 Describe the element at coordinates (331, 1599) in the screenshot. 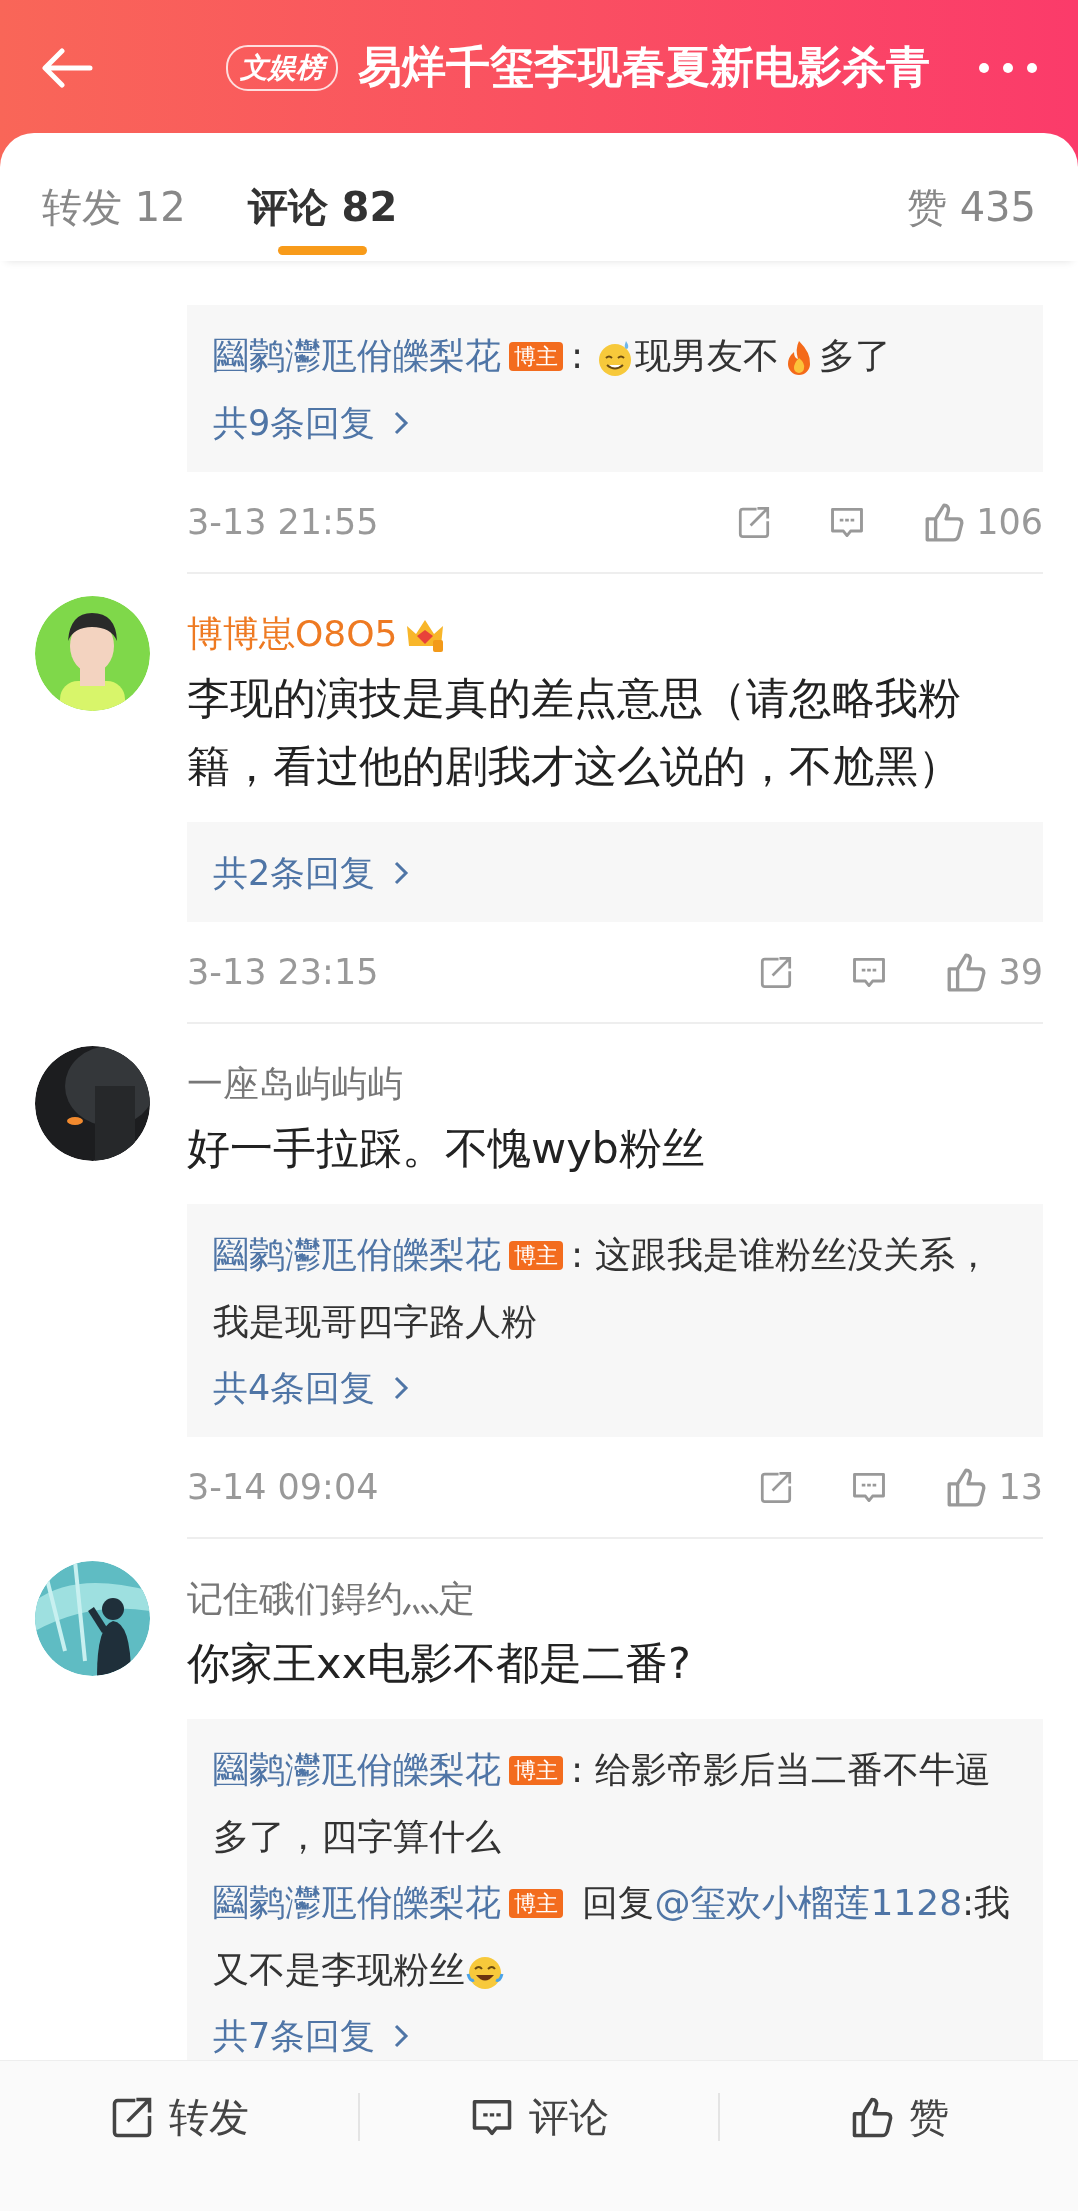

I see `username: 记住硪们鍀约灬定` at that location.